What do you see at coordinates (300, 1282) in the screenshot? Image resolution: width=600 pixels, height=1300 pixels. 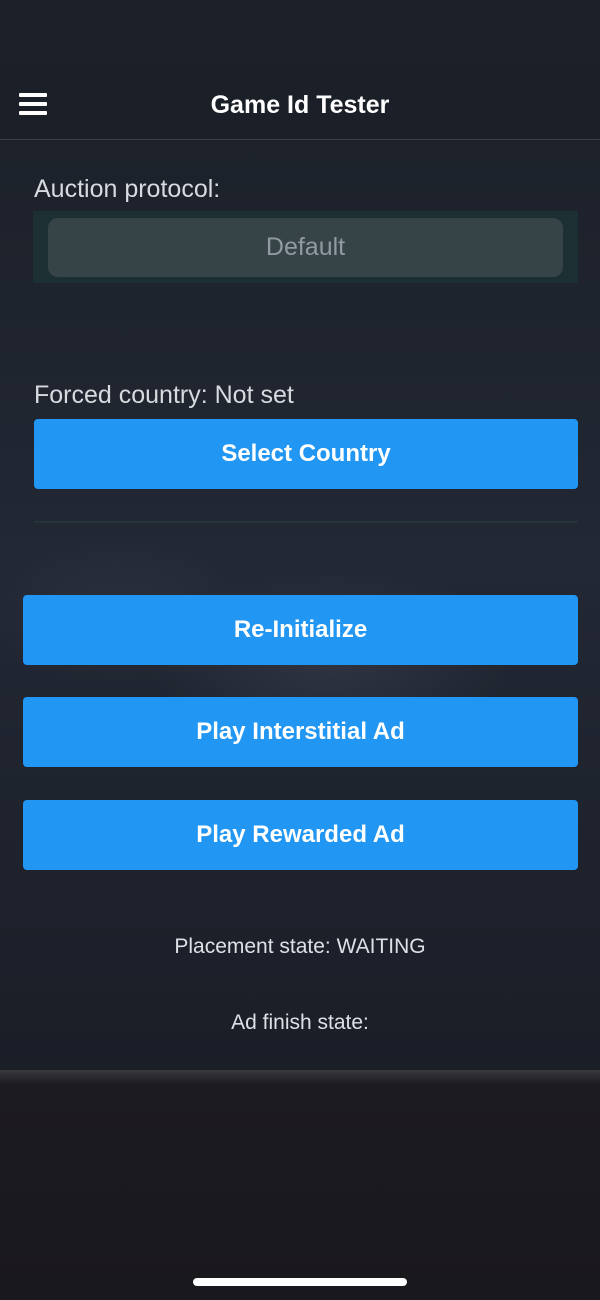 I see `home-indicator` at bounding box center [300, 1282].